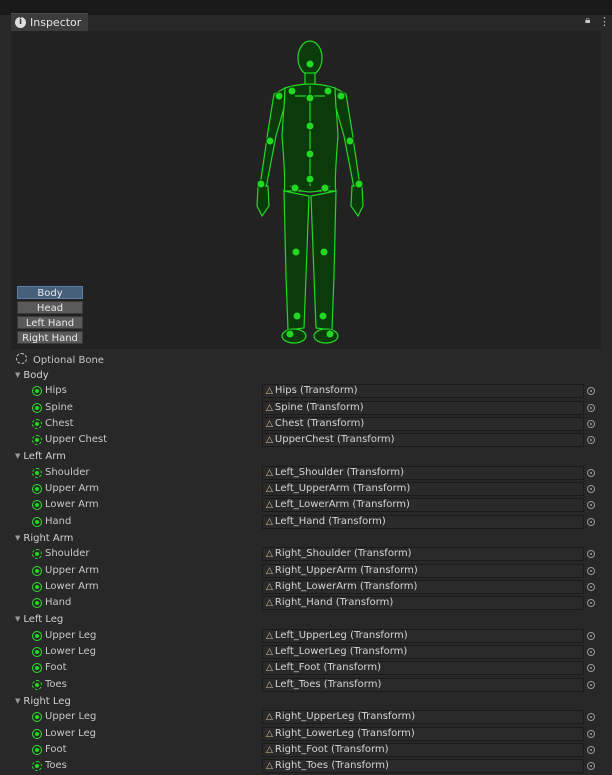 The image size is (612, 775). What do you see at coordinates (423, 505) in the screenshot?
I see `transform-field: △ Left_LowerArm (Transform)` at bounding box center [423, 505].